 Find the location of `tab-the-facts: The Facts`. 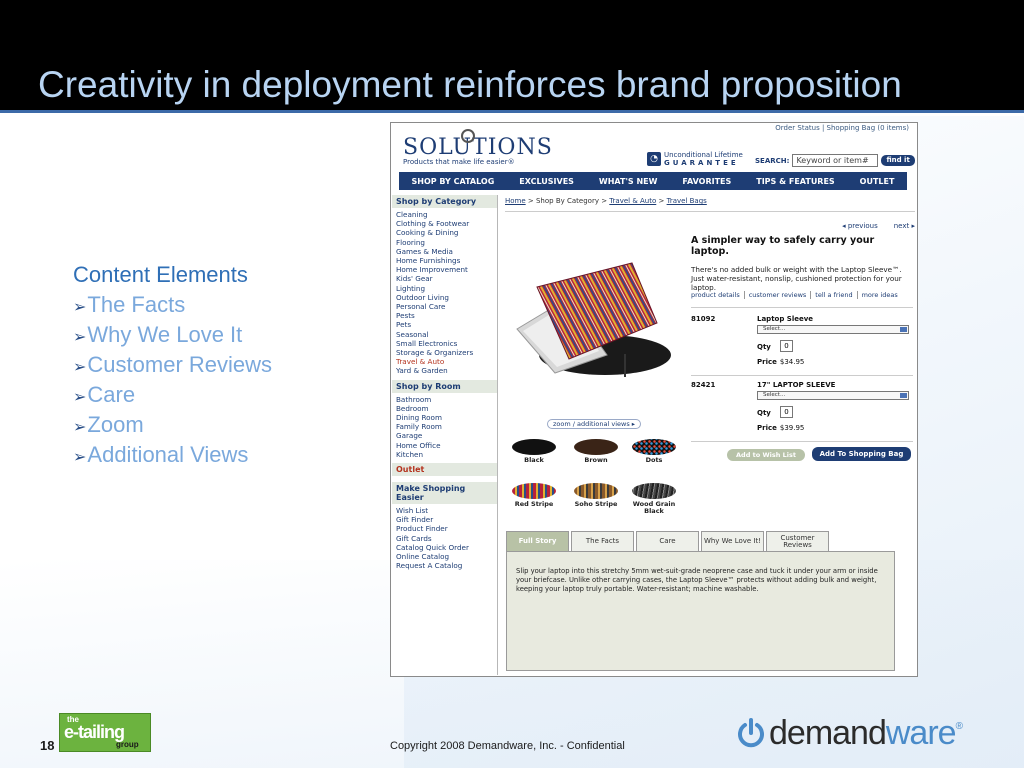

tab-the-facts: The Facts is located at coordinates (602, 541).